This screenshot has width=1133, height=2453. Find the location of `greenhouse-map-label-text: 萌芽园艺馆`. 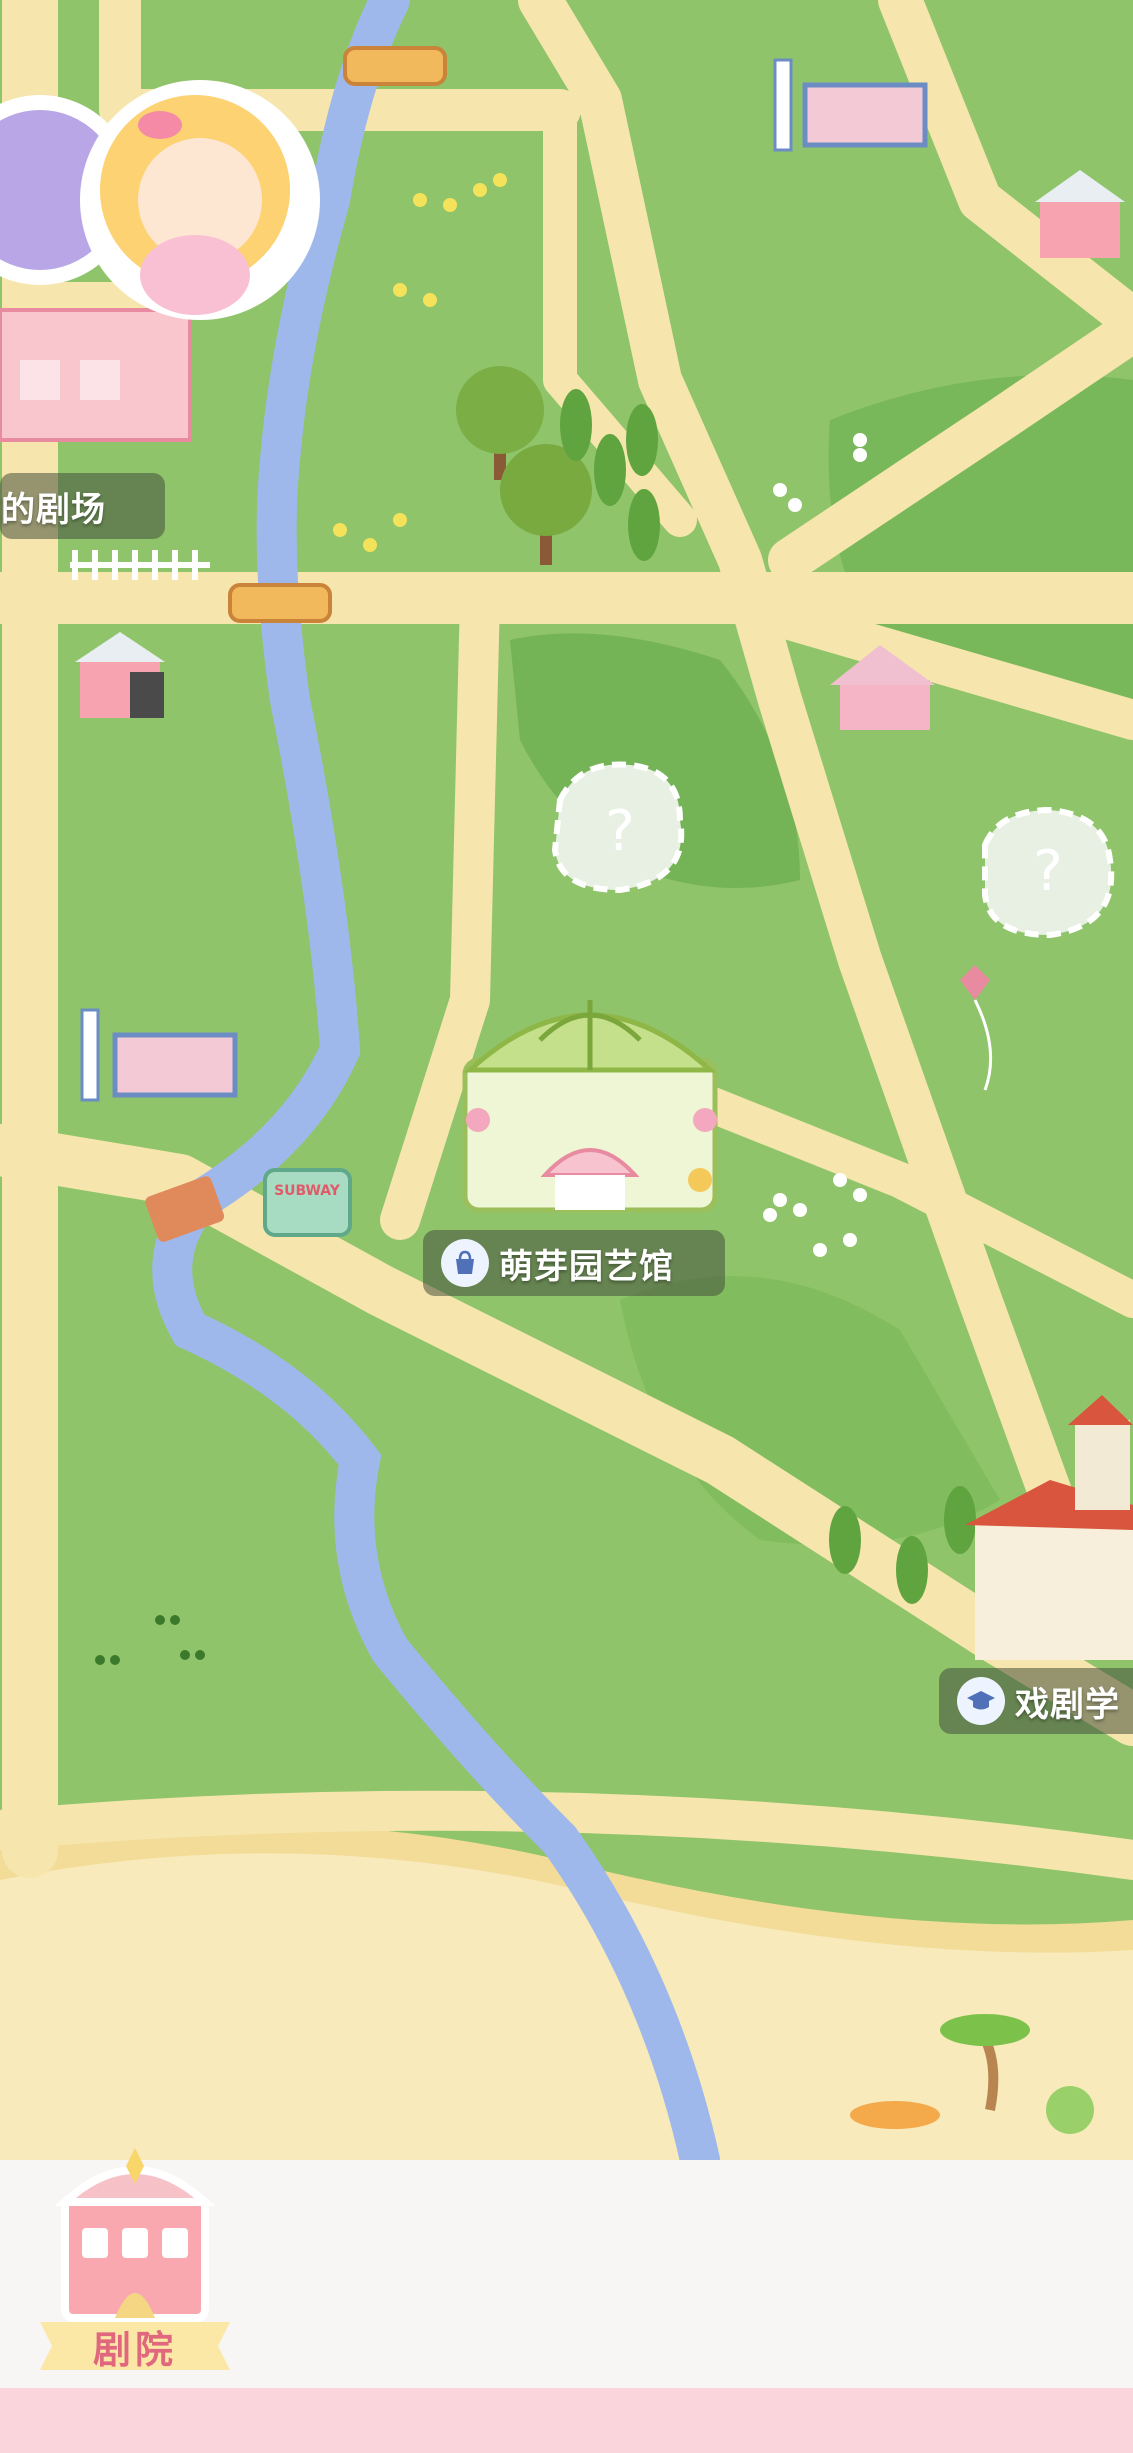

greenhouse-map-label-text: 萌芽园艺馆 is located at coordinates (586, 1266).